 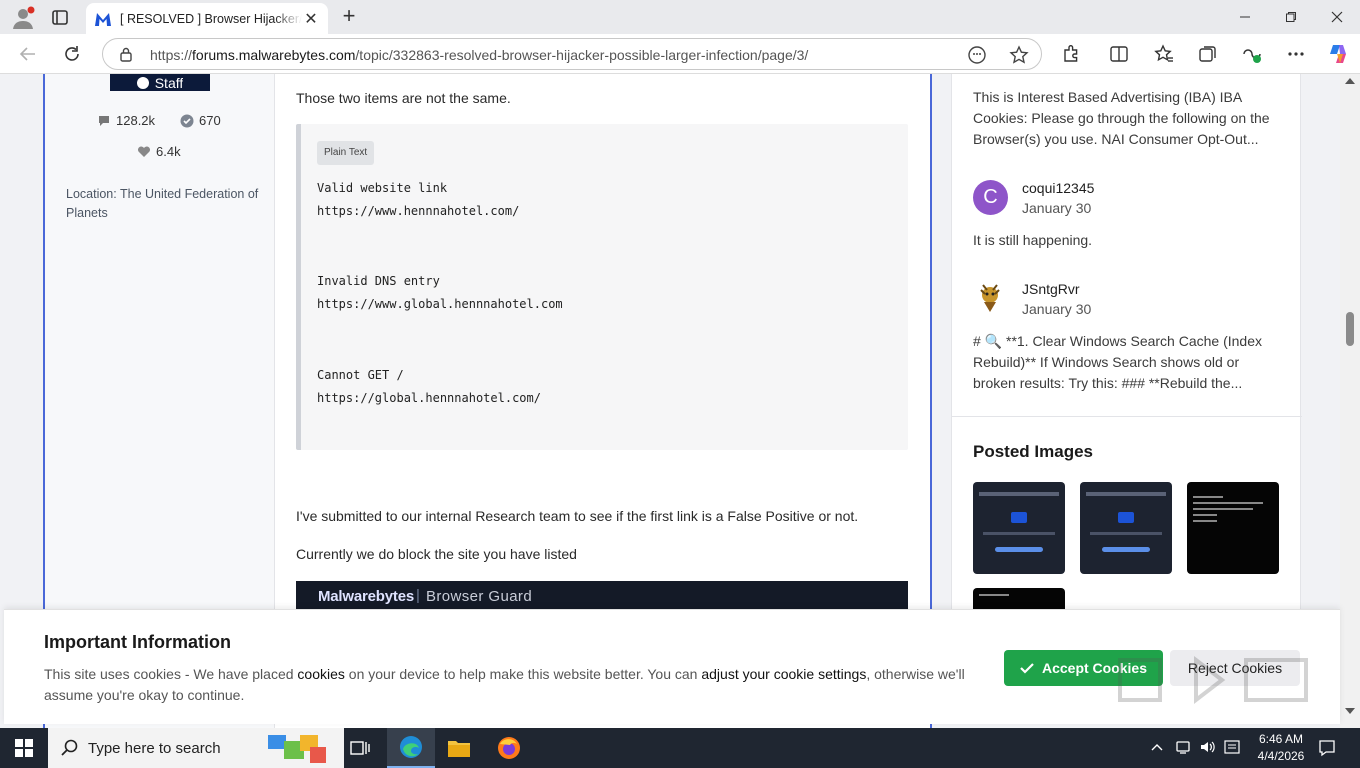 What do you see at coordinates (168, 151) in the screenshot?
I see `reputation-value: 6.4k` at bounding box center [168, 151].